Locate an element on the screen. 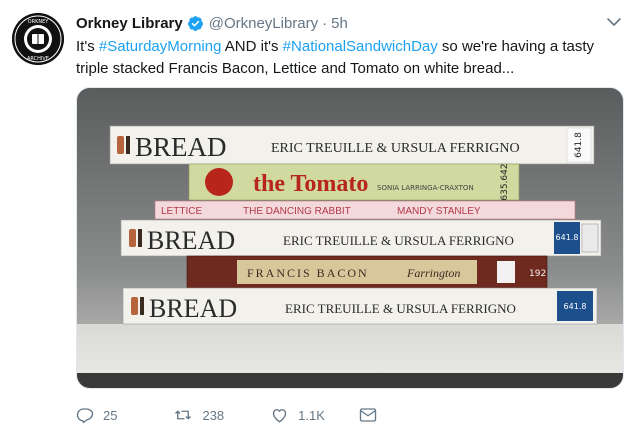 The height and width of the screenshot is (434, 640). lettice-subtitle-text: THE DANCING RABBIT is located at coordinates (297, 211).